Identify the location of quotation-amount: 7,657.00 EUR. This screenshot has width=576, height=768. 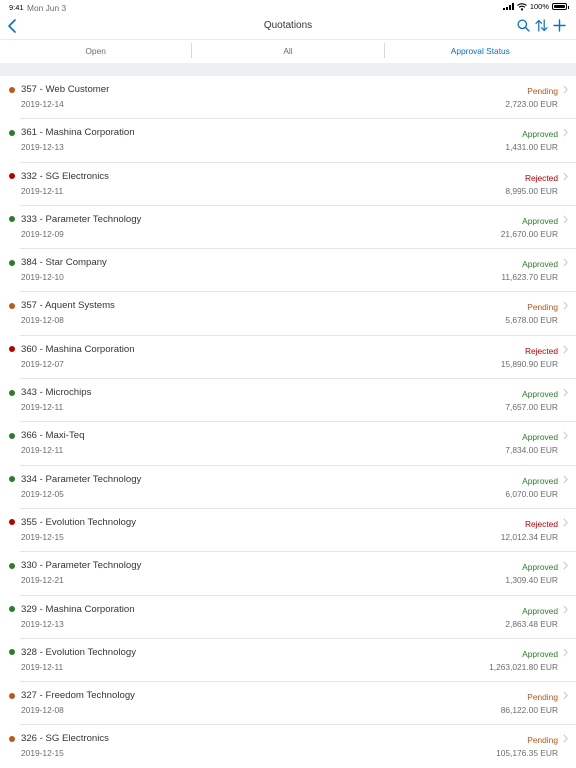
(531, 407).